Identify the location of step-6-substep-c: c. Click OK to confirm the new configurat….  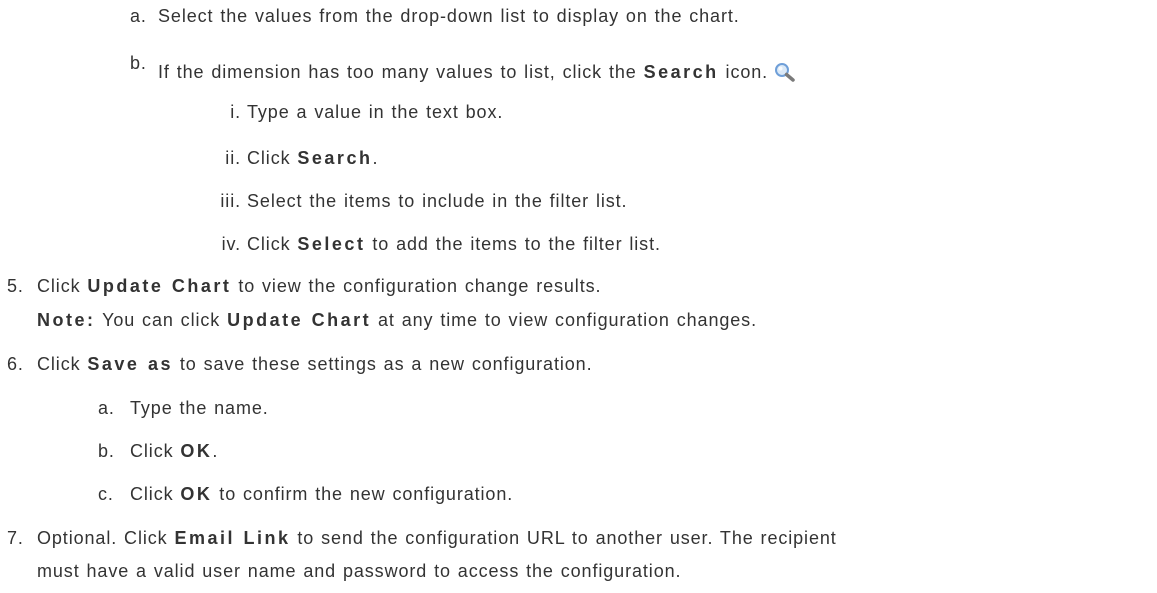
(306, 494).